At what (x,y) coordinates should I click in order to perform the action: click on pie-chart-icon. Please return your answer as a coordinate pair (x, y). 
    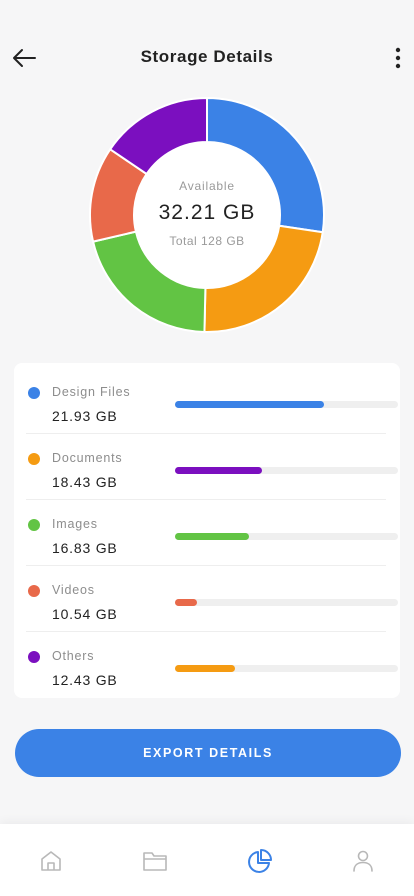
    Looking at the image, I should click on (260, 861).